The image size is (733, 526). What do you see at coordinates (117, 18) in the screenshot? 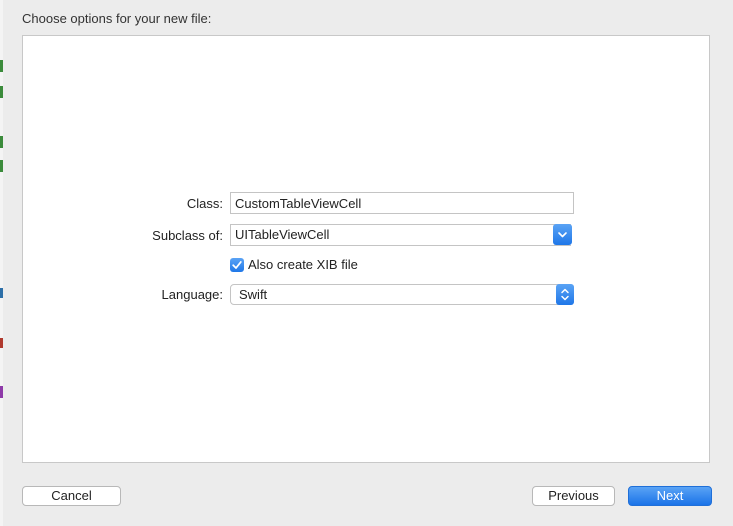
I see `sheet-heading: Choose options for your new file:` at bounding box center [117, 18].